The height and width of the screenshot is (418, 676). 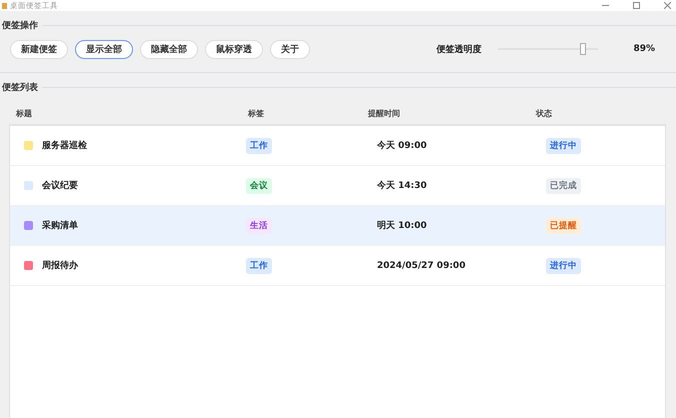 What do you see at coordinates (544, 113) in the screenshot?
I see `column-header: 状态` at bounding box center [544, 113].